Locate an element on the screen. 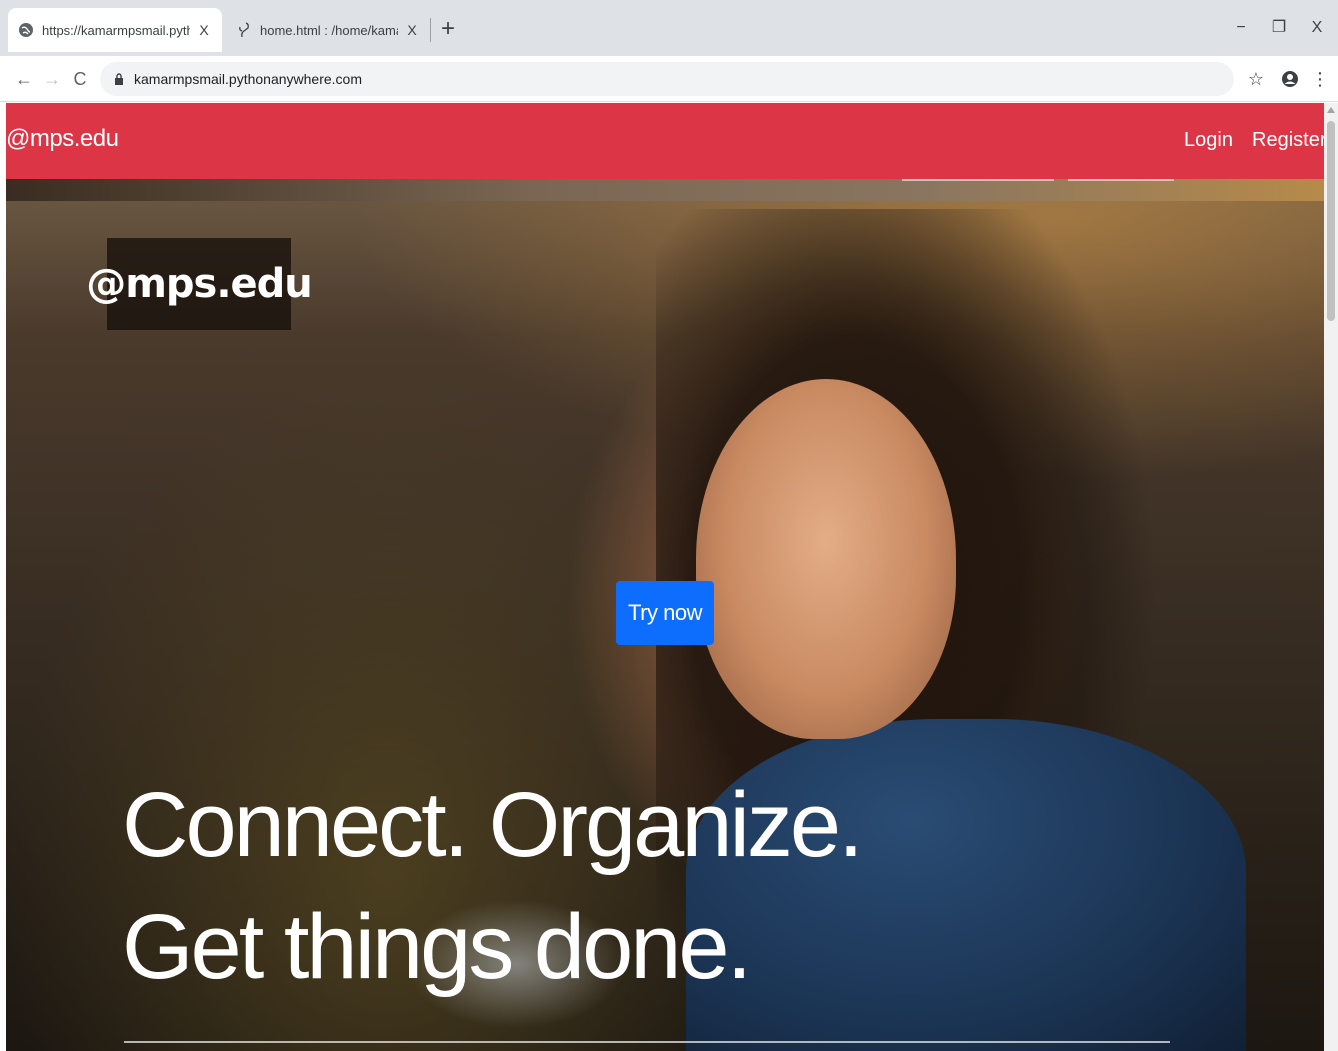  tab-active: https://kamarmpsmail.pythonany X is located at coordinates (115, 30).